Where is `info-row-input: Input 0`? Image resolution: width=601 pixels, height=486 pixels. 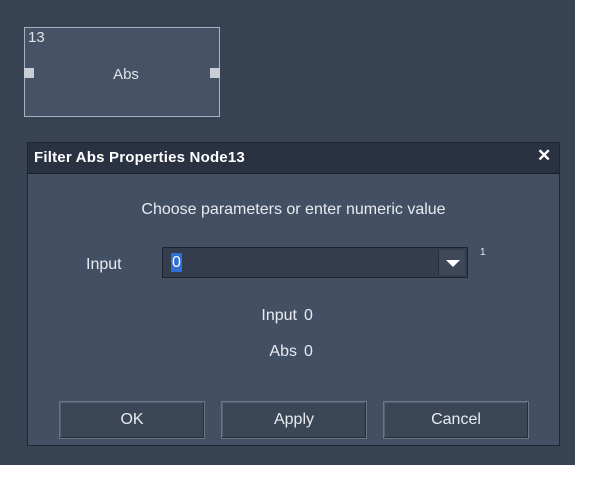 info-row-input: Input 0 is located at coordinates (294, 318).